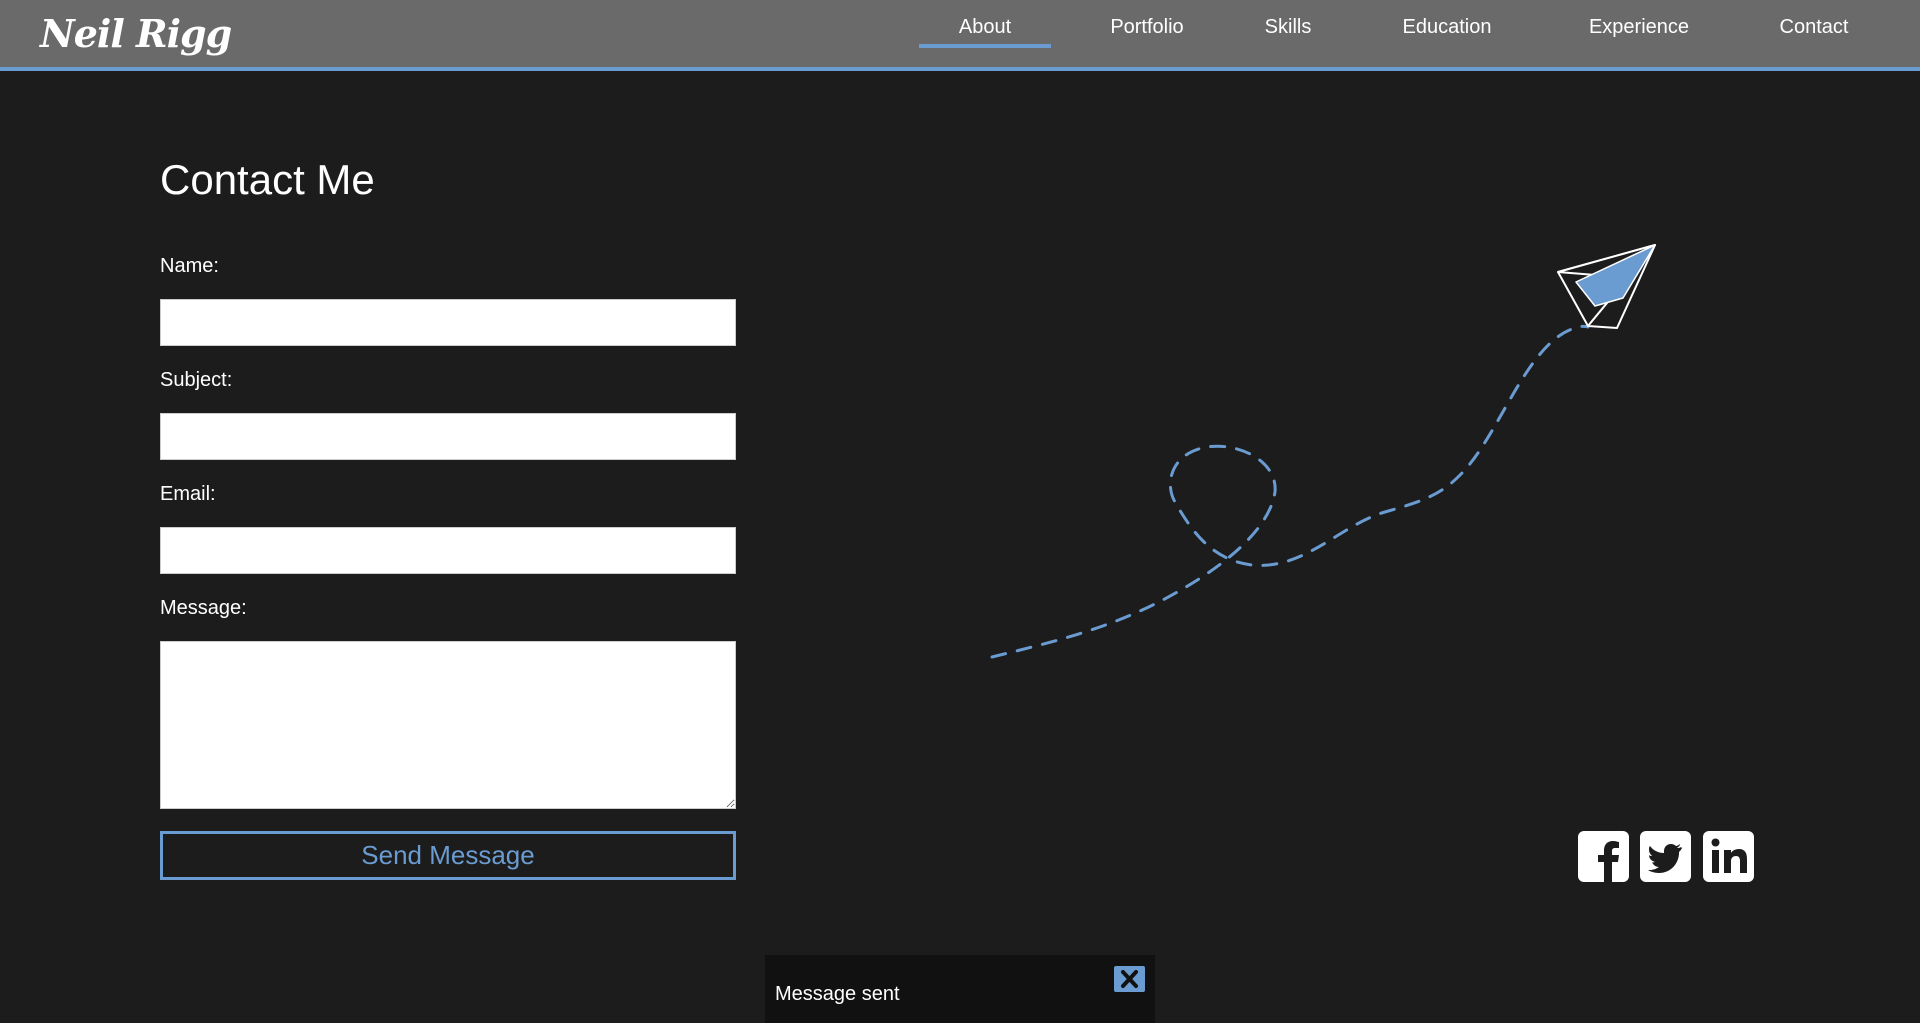  I want to click on message-textarea, so click(448, 725).